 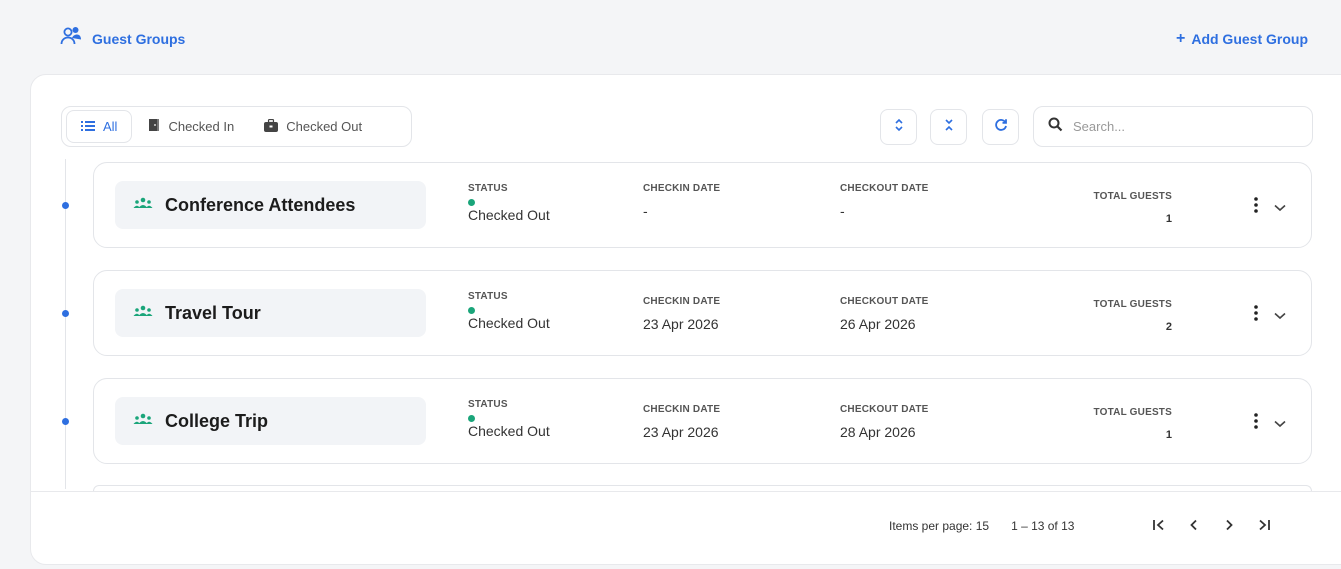 I want to click on footer-divider, so click(x=686, y=491).